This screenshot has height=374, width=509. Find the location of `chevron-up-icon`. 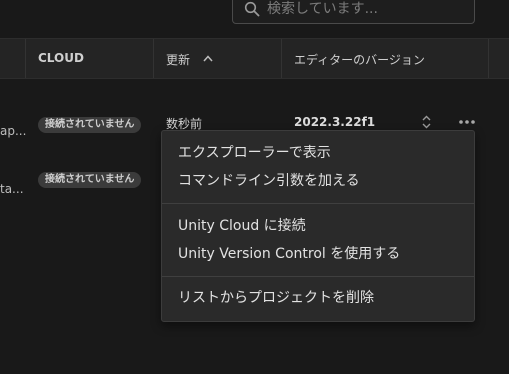

chevron-up-icon is located at coordinates (208, 58).